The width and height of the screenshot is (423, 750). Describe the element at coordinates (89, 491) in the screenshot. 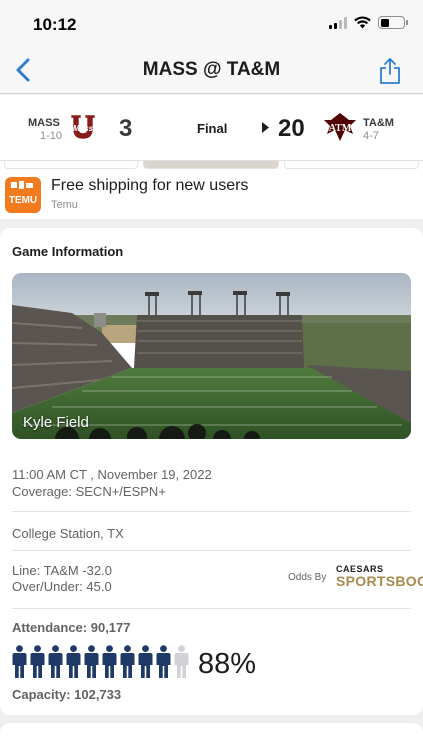

I see `game-coverage: Coverage: SECN+/ESPN+` at that location.